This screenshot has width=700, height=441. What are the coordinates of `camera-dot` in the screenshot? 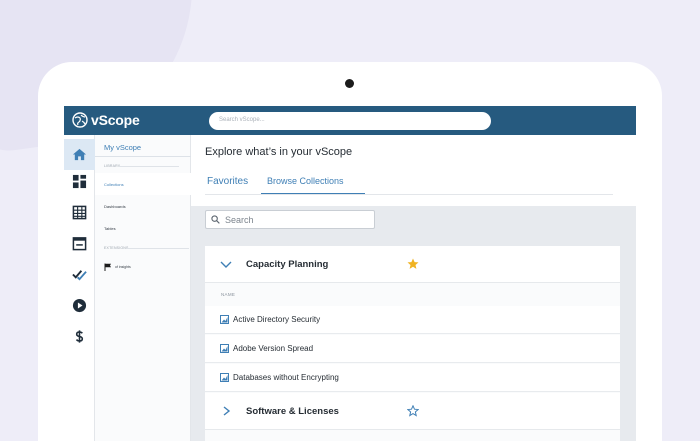 It's located at (349, 83).